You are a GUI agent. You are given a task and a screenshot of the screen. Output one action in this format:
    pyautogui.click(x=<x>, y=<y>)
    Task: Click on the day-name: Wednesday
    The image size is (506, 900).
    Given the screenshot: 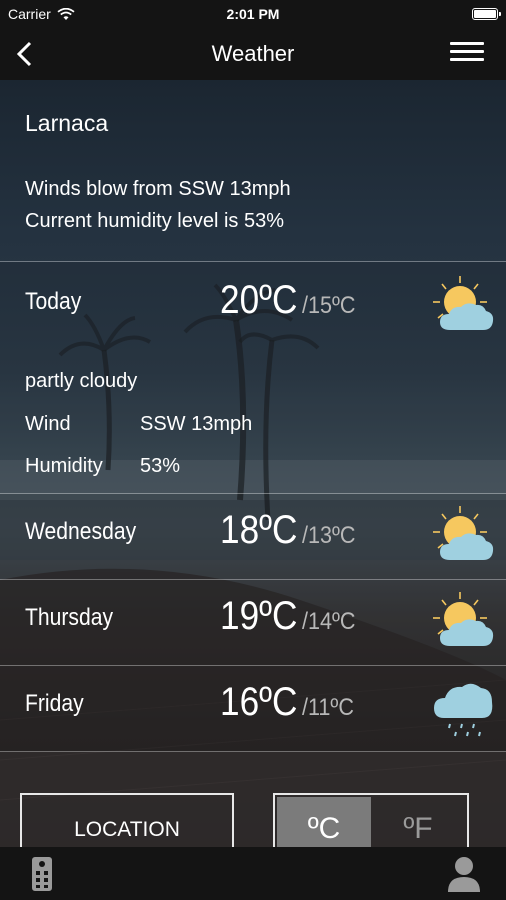 What is the action you would take?
    pyautogui.click(x=81, y=531)
    